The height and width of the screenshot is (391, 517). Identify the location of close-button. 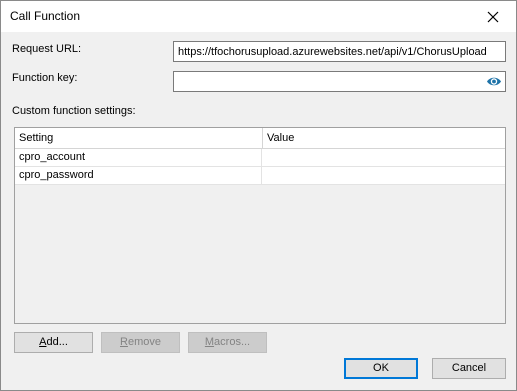
(493, 16).